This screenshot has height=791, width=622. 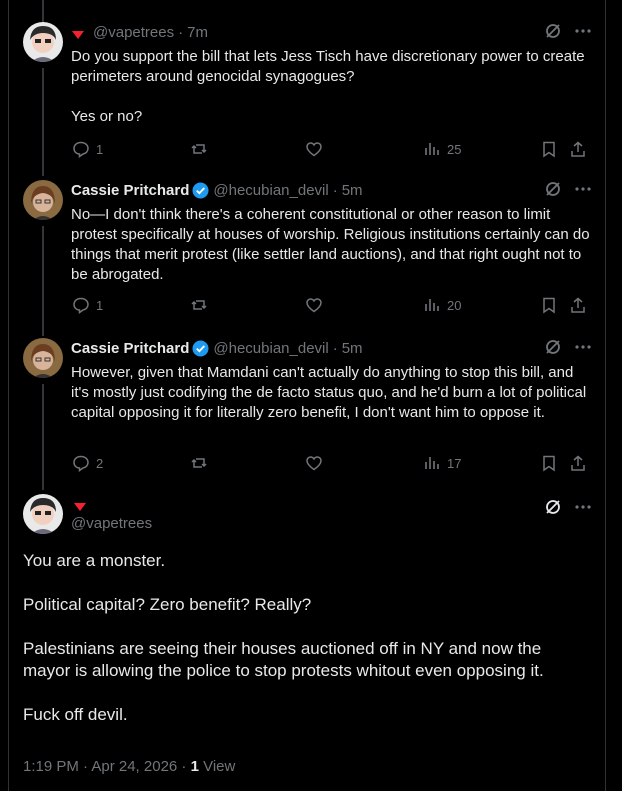 I want to click on views-label: View, so click(x=217, y=766).